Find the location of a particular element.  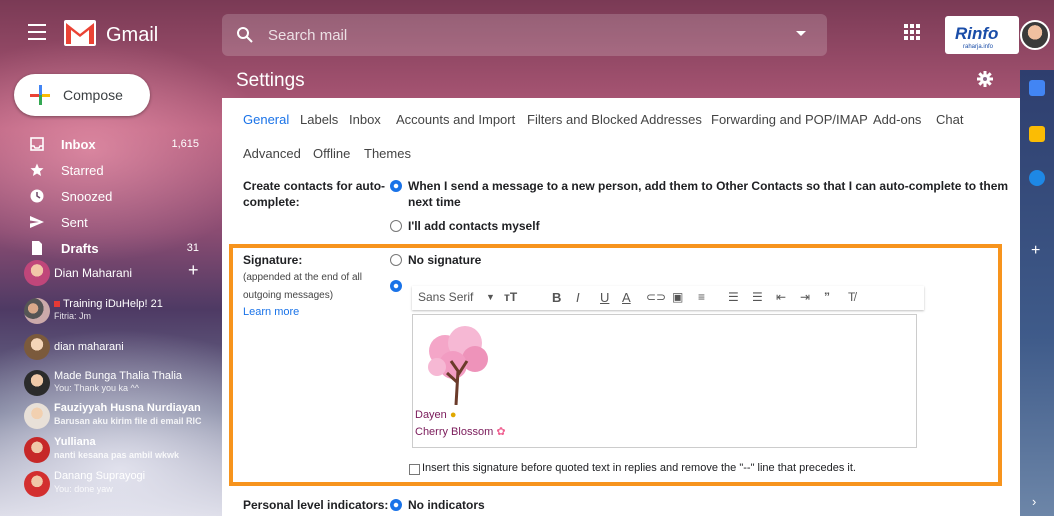

inbox-icon is located at coordinates (37, 144).